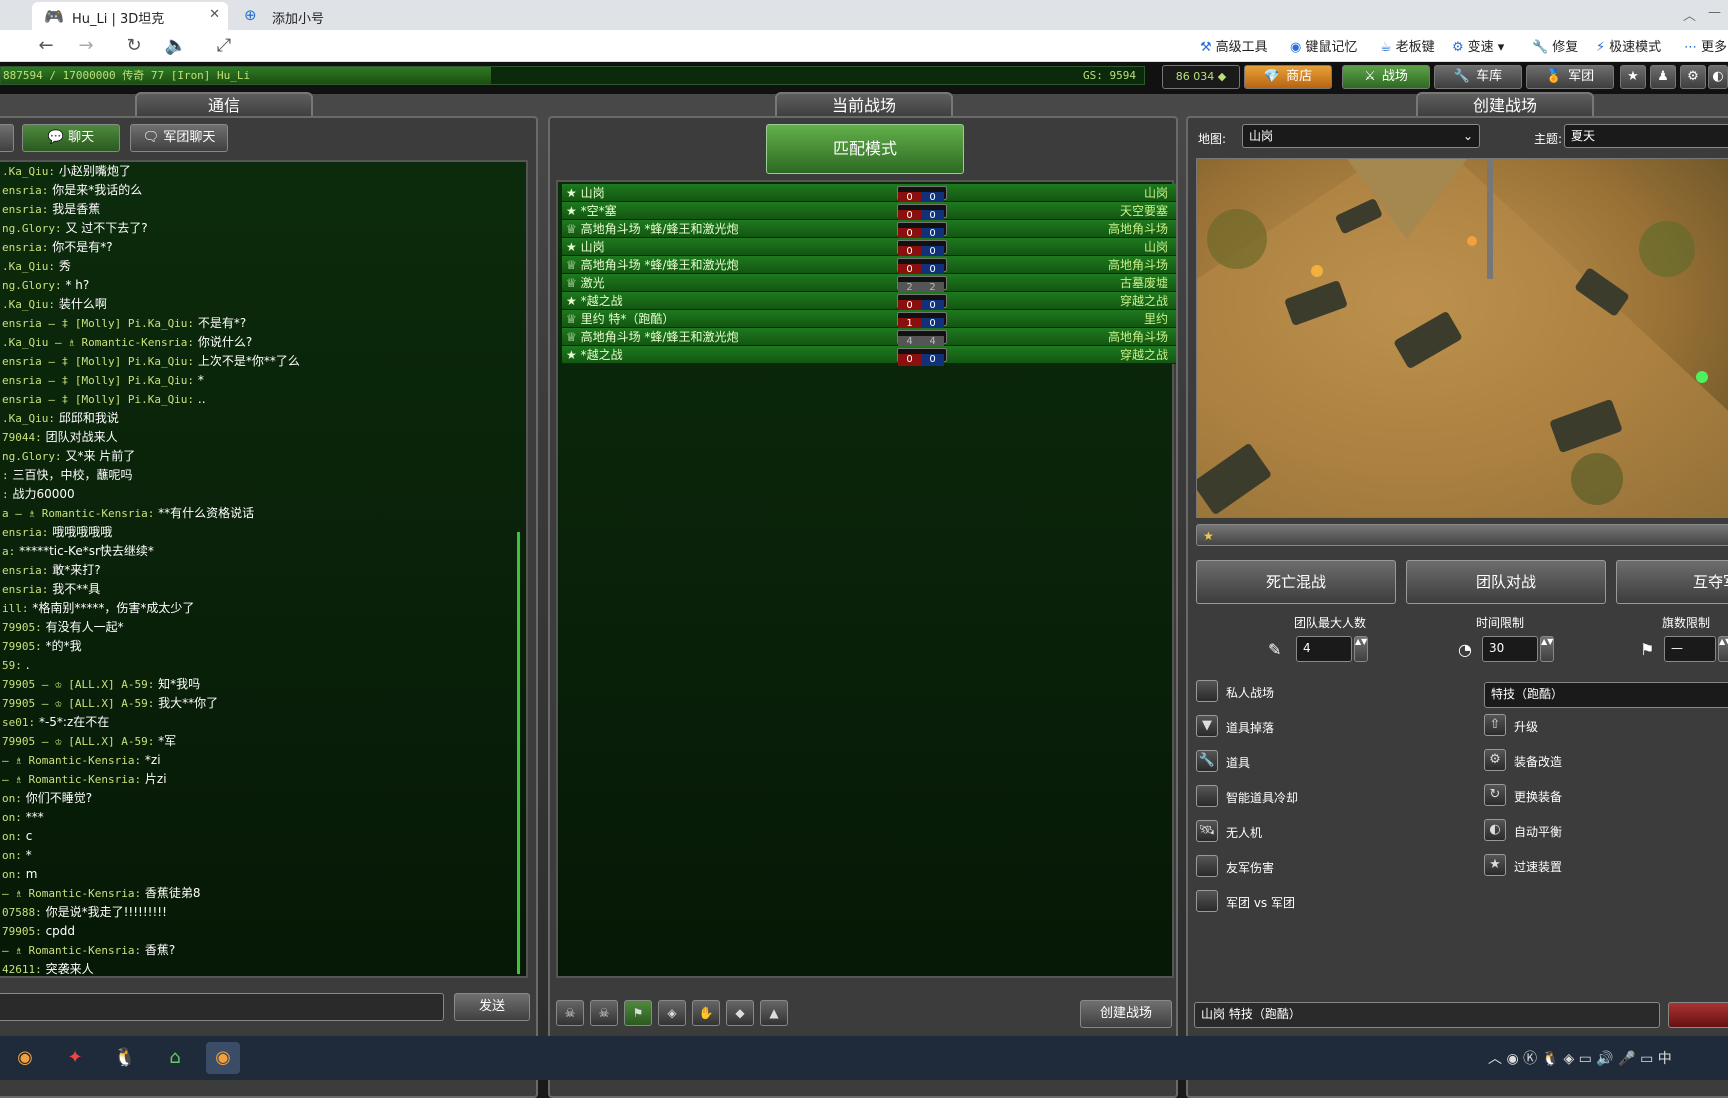 The image size is (1728, 1098). What do you see at coordinates (22, 912) in the screenshot?
I see `chat-sender: 07588:` at bounding box center [22, 912].